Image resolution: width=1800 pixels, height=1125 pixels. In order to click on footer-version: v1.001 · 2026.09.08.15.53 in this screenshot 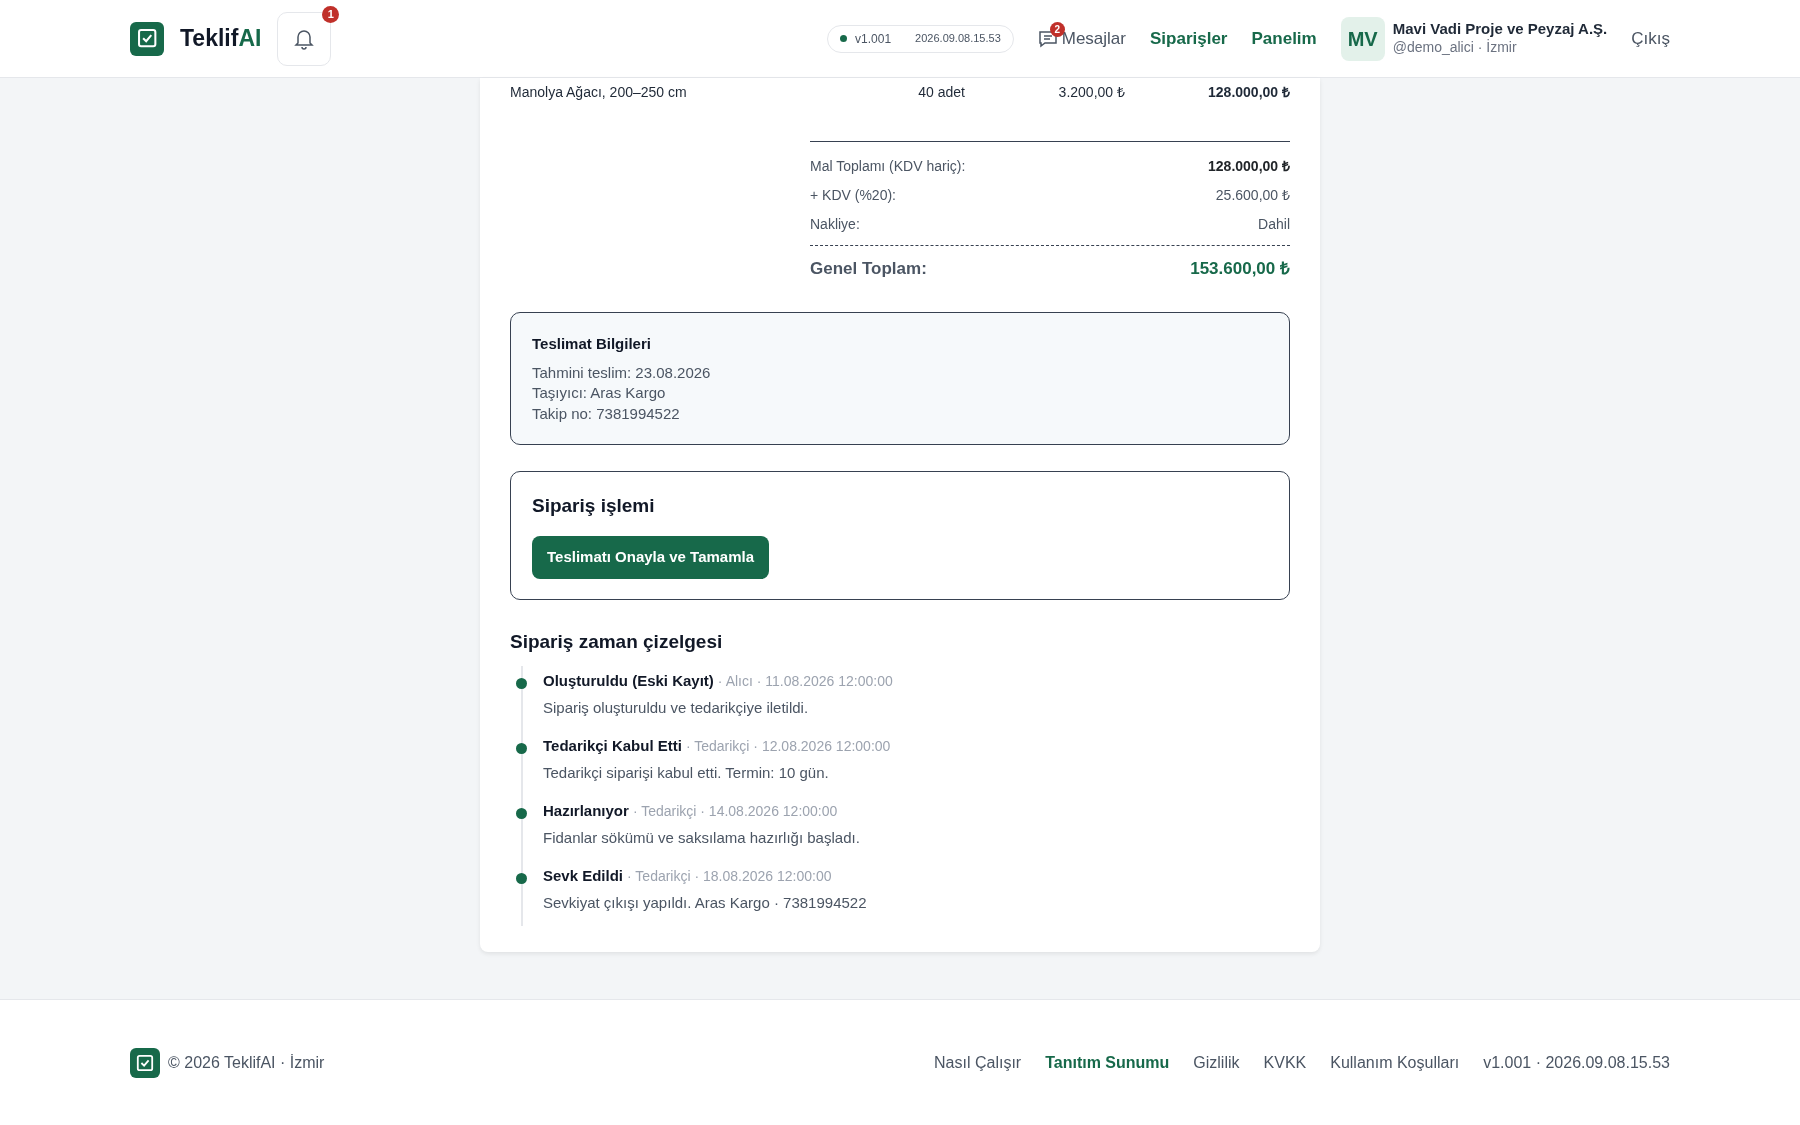, I will do `click(1576, 1062)`.